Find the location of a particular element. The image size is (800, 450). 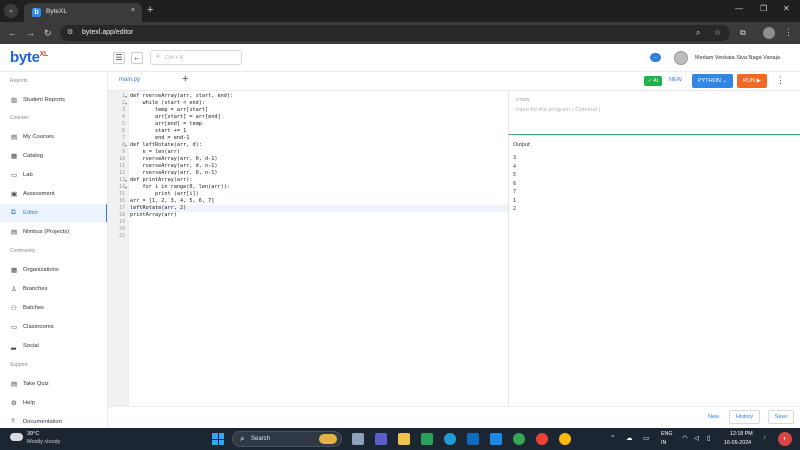

zoom-icon: ⌕ is located at coordinates (698, 33).